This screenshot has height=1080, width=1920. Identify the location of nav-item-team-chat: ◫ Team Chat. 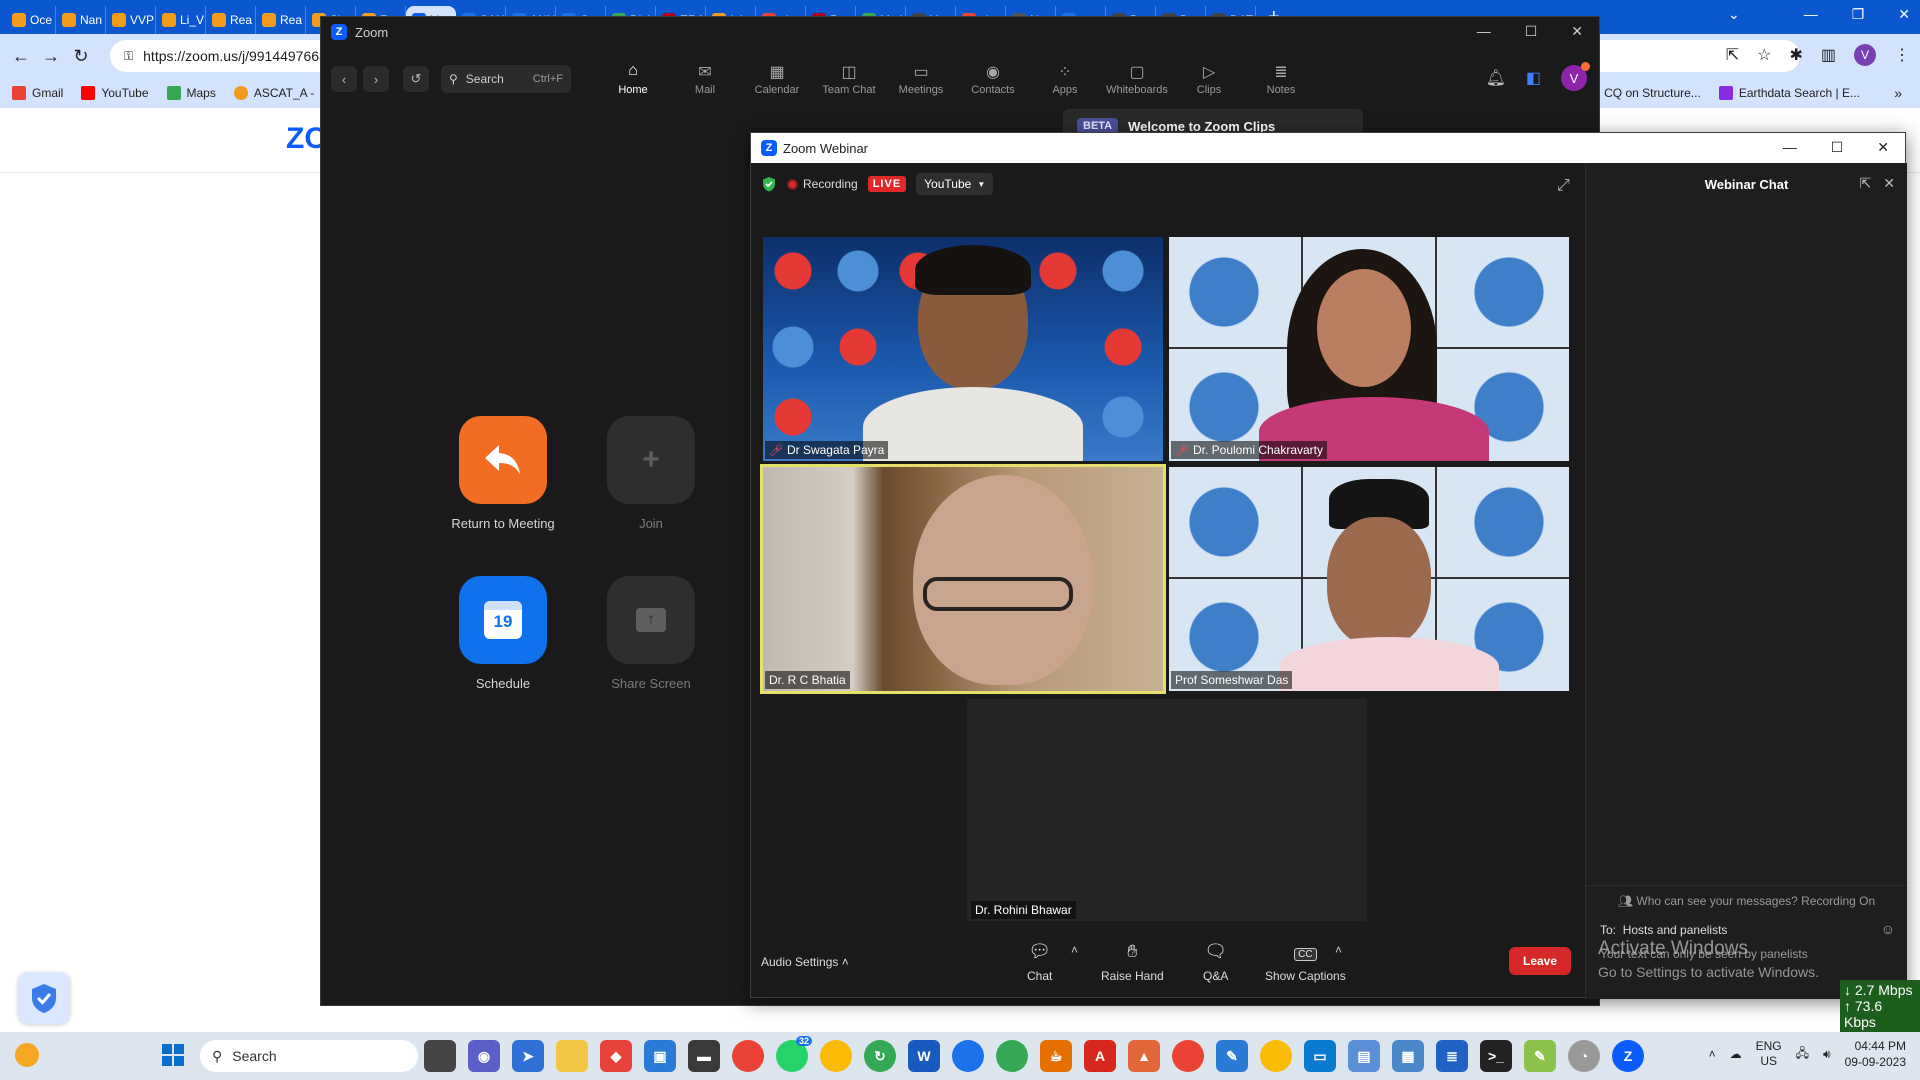
(849, 79).